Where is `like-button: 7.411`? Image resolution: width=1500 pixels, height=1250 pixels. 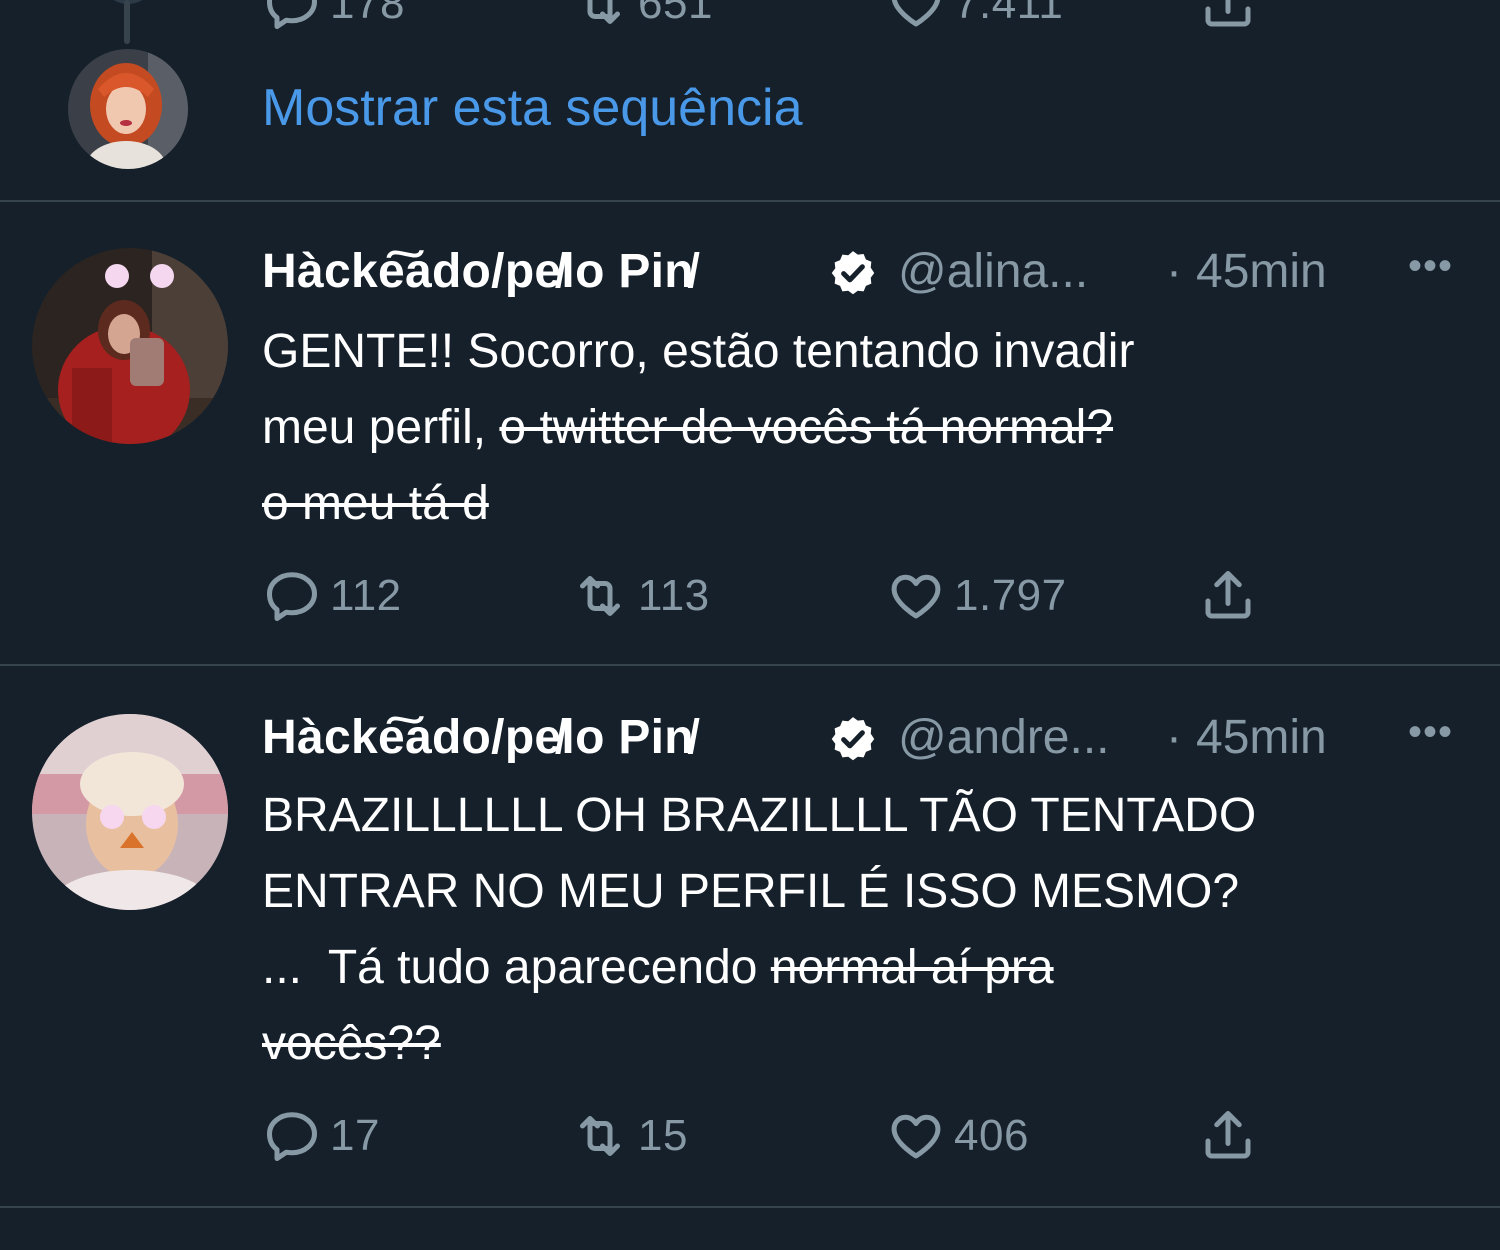
like-button: 7.411 is located at coordinates (974, 18).